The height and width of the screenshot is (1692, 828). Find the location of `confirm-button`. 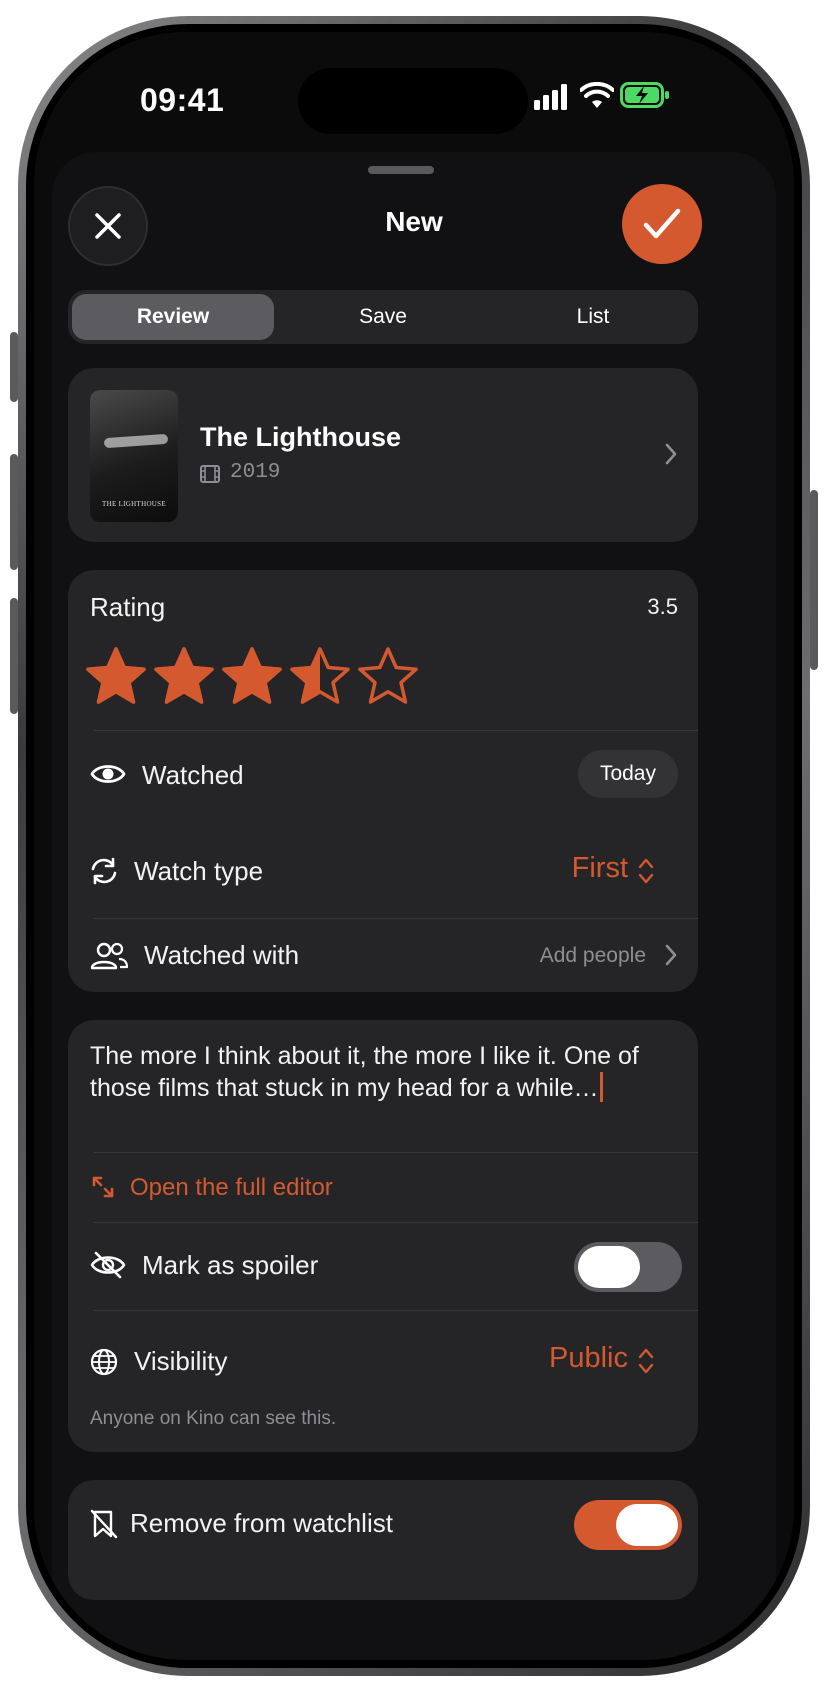

confirm-button is located at coordinates (662, 224).